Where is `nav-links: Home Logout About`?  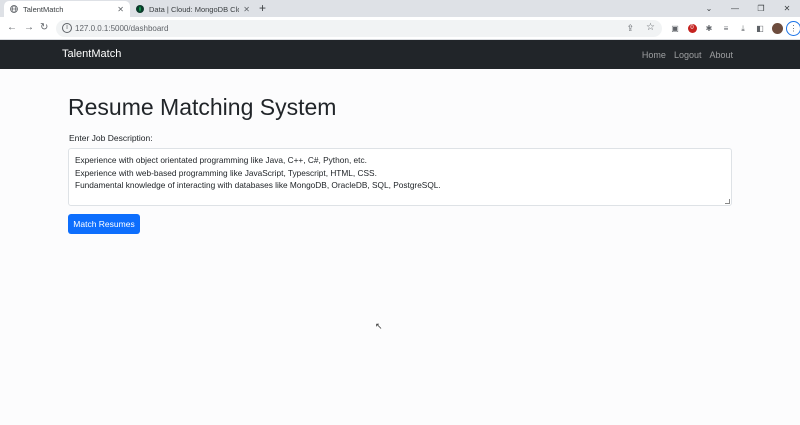 nav-links: Home Logout About is located at coordinates (683, 55).